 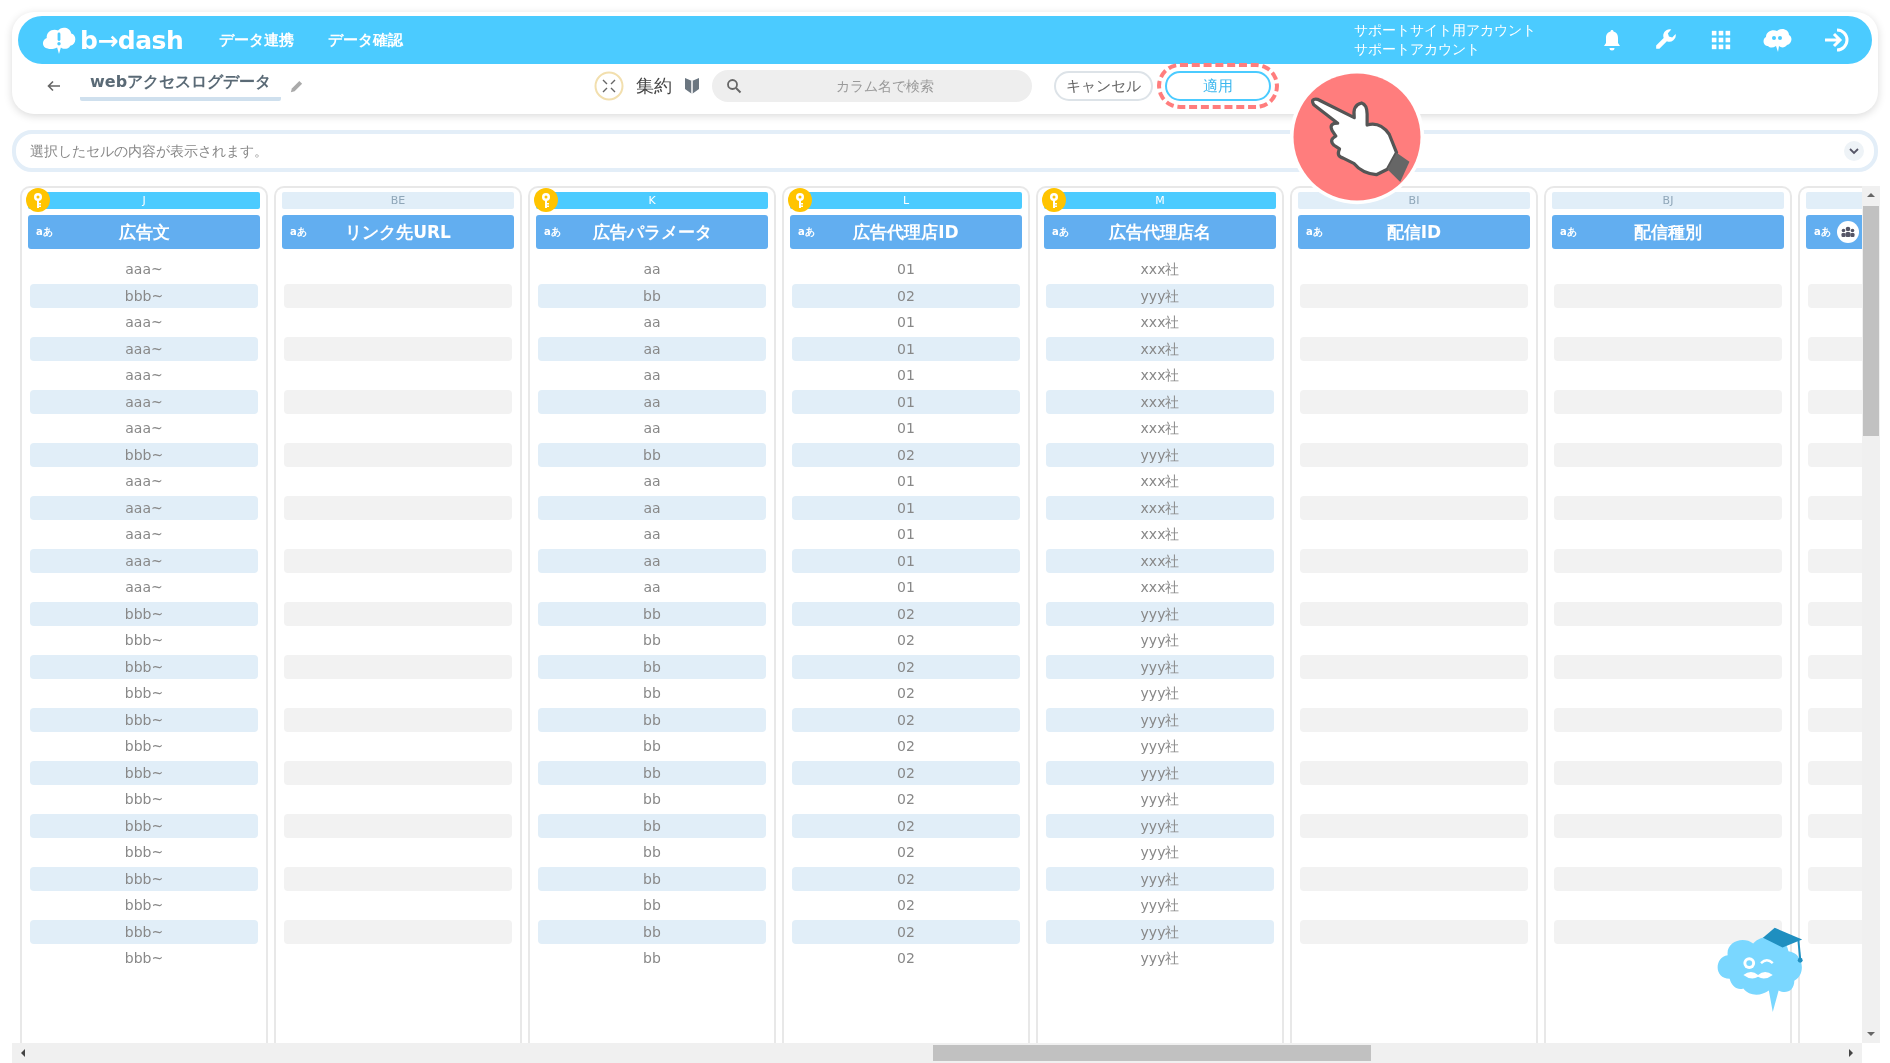 I want to click on column-header: aあ リンク先URL, so click(x=398, y=232).